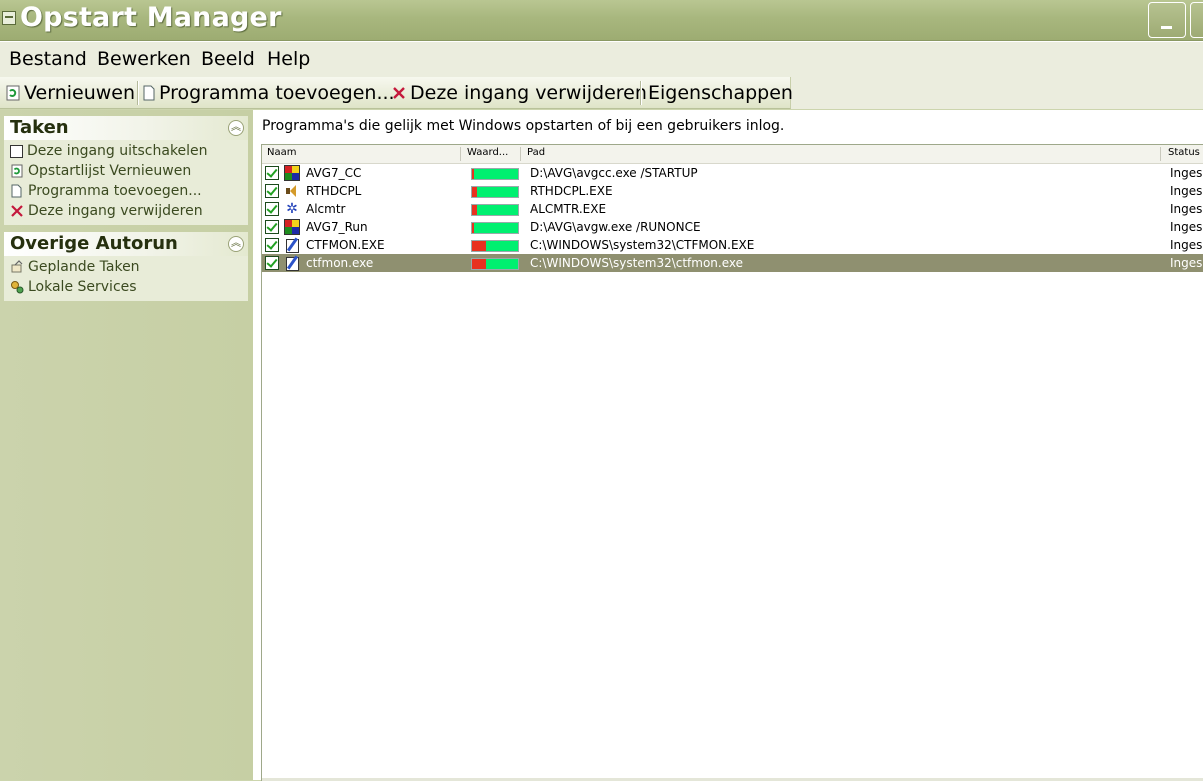 This screenshot has width=1203, height=781. Describe the element at coordinates (732, 191) in the screenshot. I see `table-row: RTHDCPL RTHDCPL.EXE Ingesc` at that location.